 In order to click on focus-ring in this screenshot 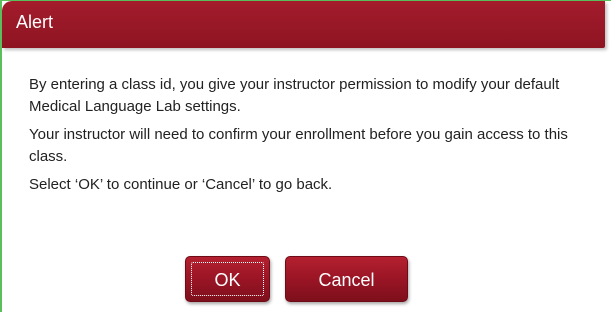, I will do `click(227, 279)`.